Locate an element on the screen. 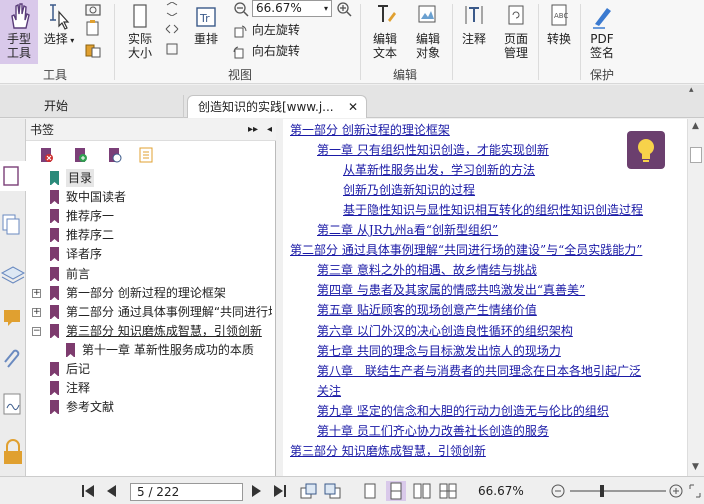 The image size is (704, 504). edit-text-button: 编辑 文本 is located at coordinates (385, 32).